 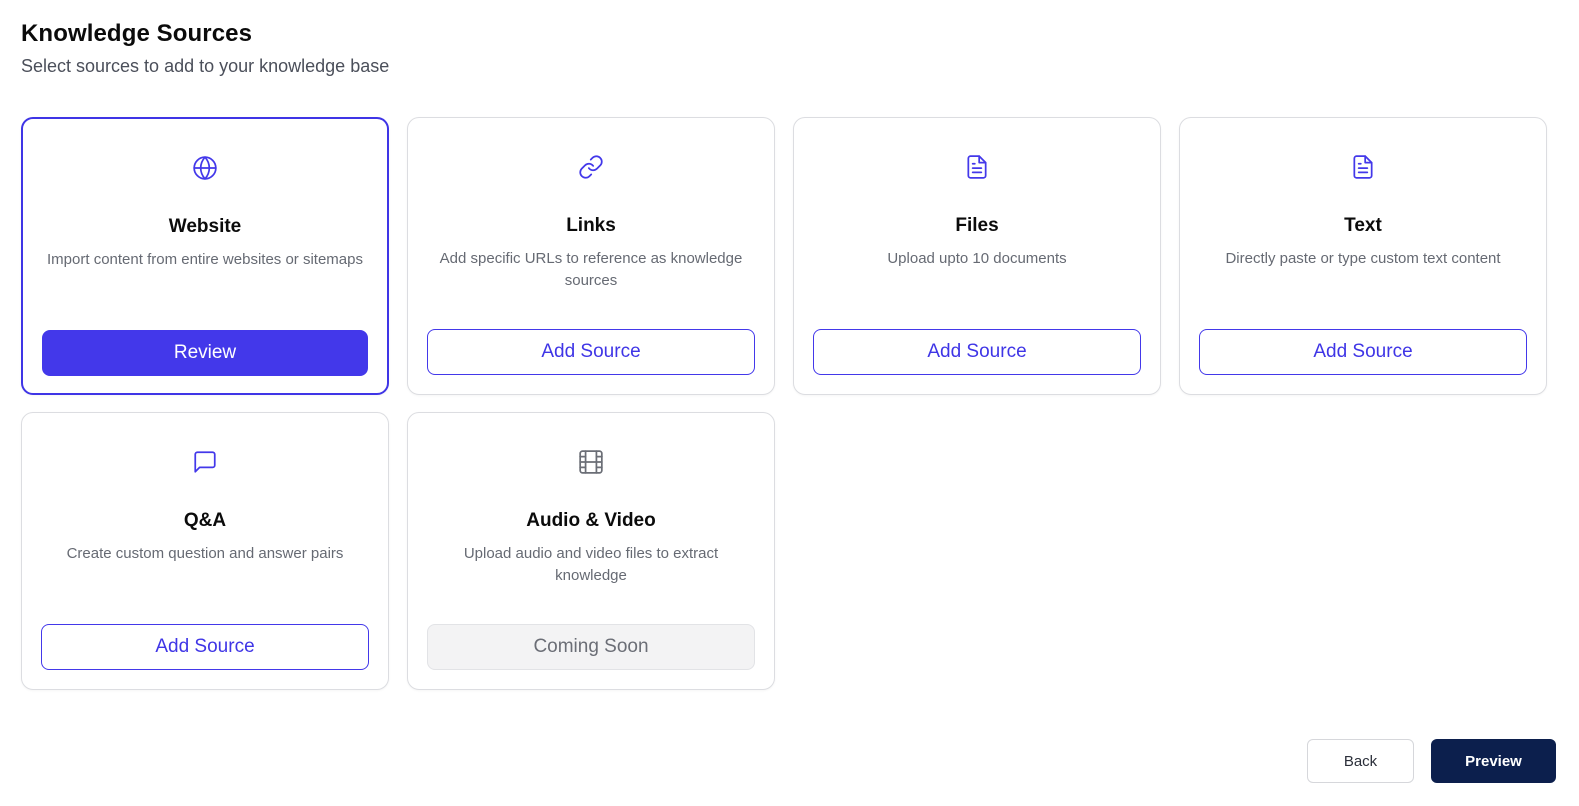 What do you see at coordinates (591, 462) in the screenshot?
I see `film-icon` at bounding box center [591, 462].